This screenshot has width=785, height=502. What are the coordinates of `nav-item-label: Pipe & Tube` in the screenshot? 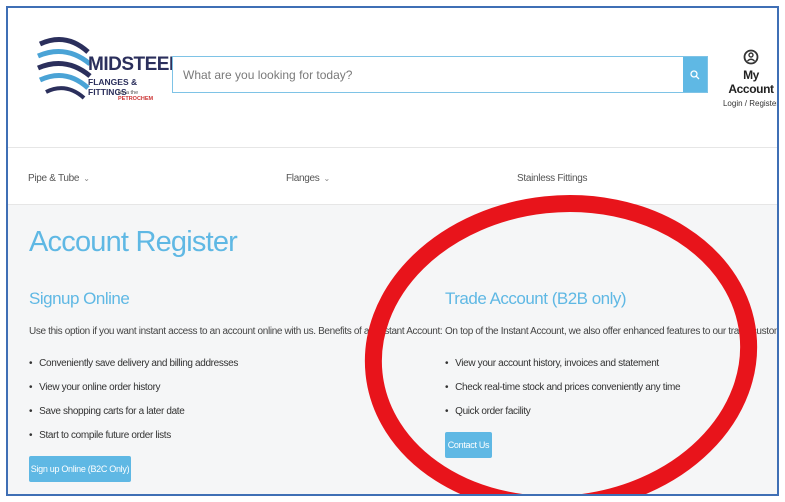 It's located at (54, 178).